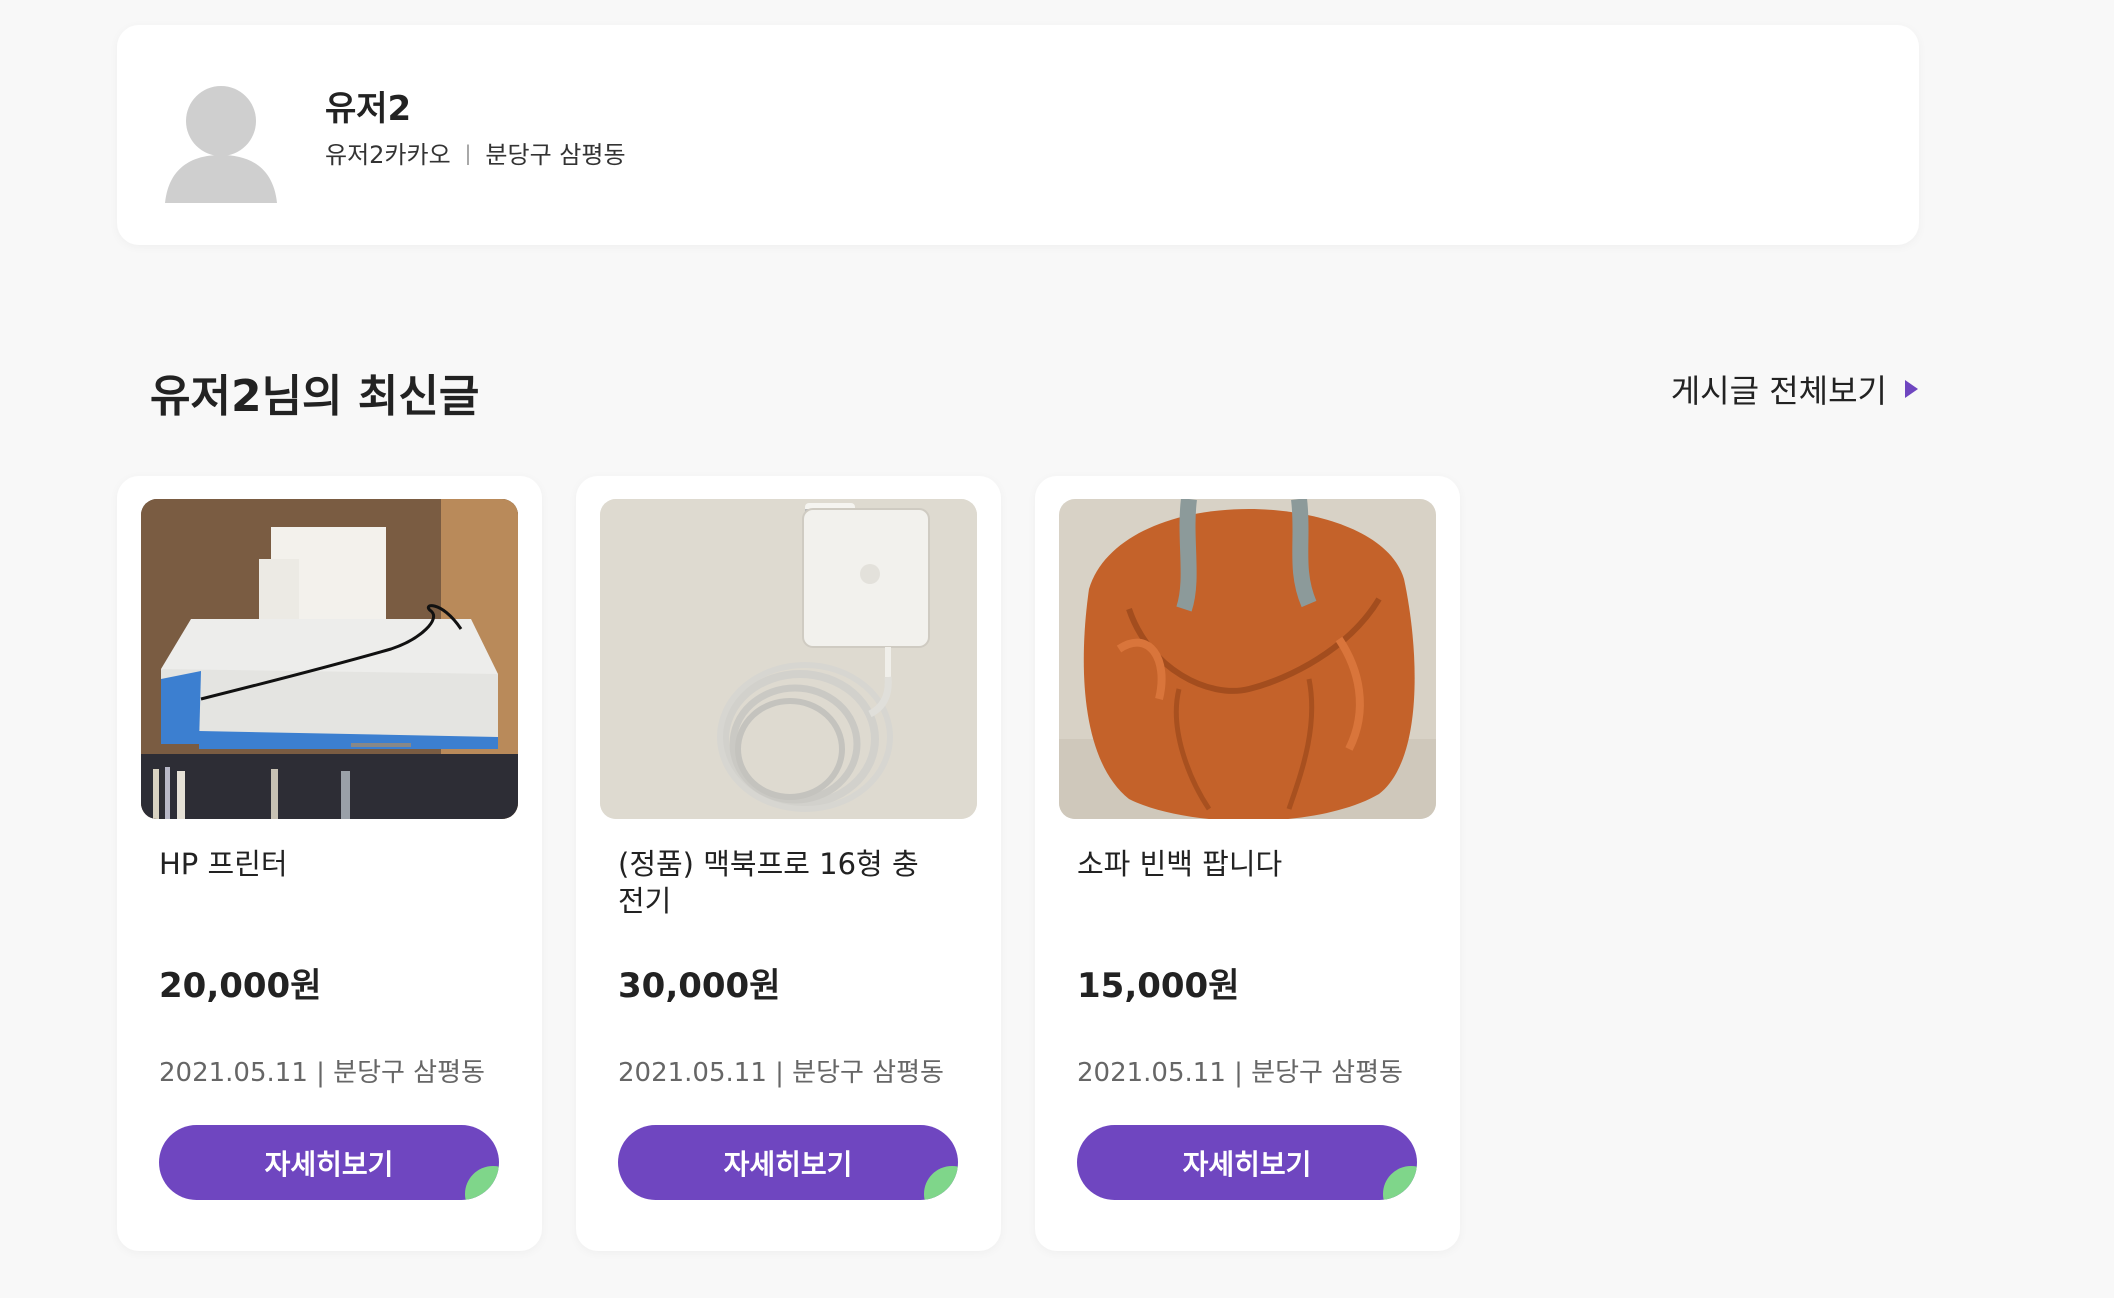 This screenshot has height=1298, width=2114. I want to click on view-all-link: 게시글 전체보기, so click(1794, 389).